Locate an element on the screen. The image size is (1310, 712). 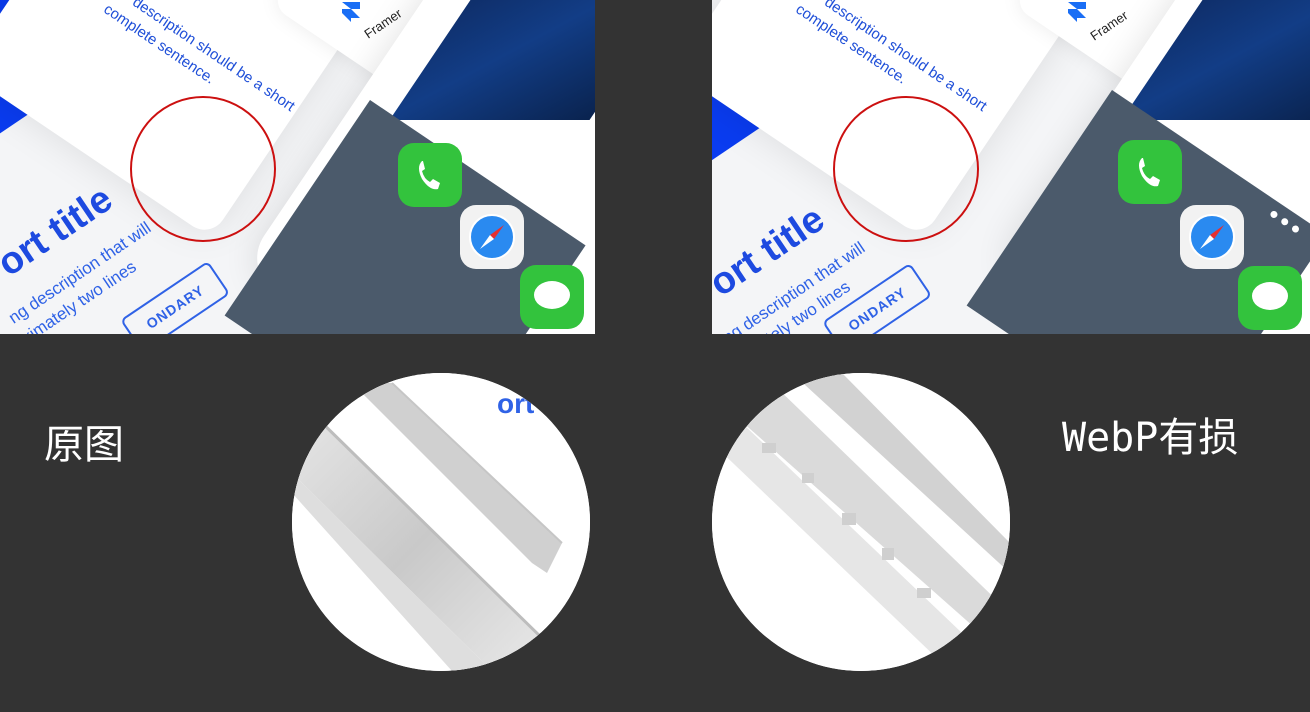
original-caption: 原图 is located at coordinates (84, 445).